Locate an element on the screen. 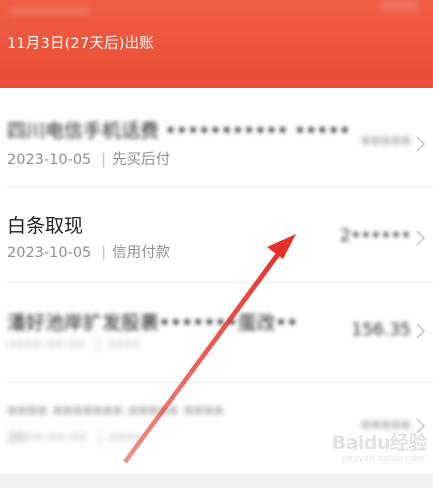 This screenshot has height=488, width=433. transaction-title: 白条取现 is located at coordinates (45, 226).